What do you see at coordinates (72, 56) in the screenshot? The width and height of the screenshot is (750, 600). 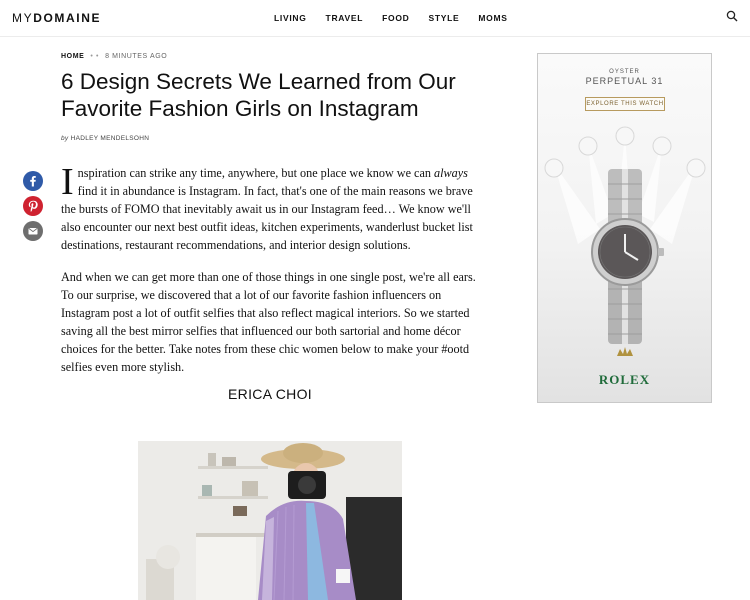 I see `breadcrumb-home: HOME` at bounding box center [72, 56].